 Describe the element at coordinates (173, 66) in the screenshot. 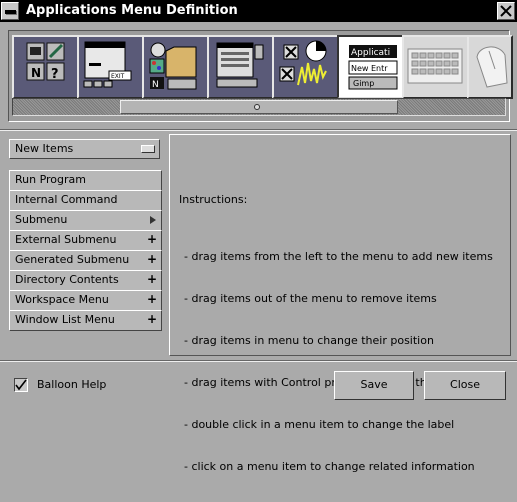

I see `folder-icon: N` at that location.